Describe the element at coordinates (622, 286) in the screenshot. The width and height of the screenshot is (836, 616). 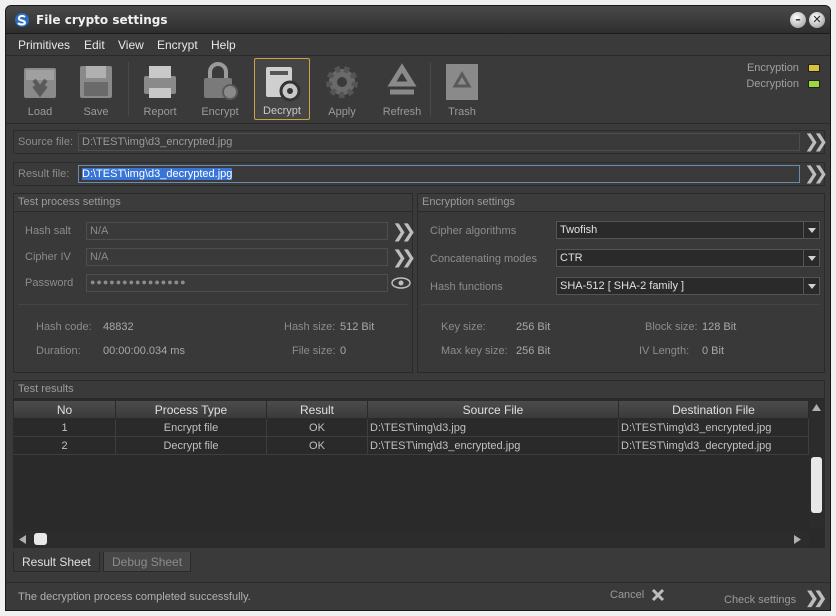
I see `hash-function-value: SHA-512 [ SHA-2 family ]` at that location.